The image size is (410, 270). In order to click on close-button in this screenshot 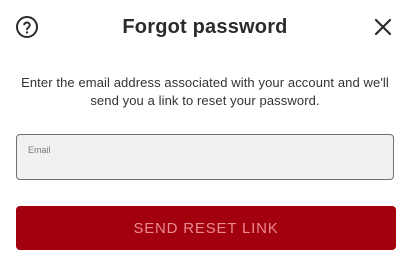, I will do `click(383, 27)`.